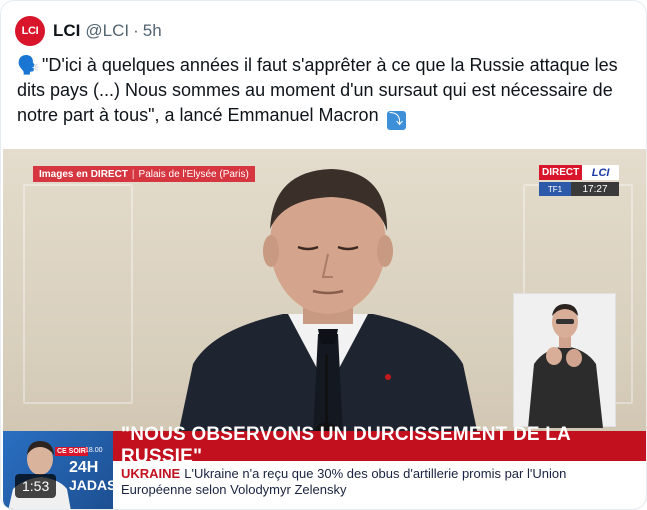  I want to click on promo-24h: 24H, so click(84, 467).